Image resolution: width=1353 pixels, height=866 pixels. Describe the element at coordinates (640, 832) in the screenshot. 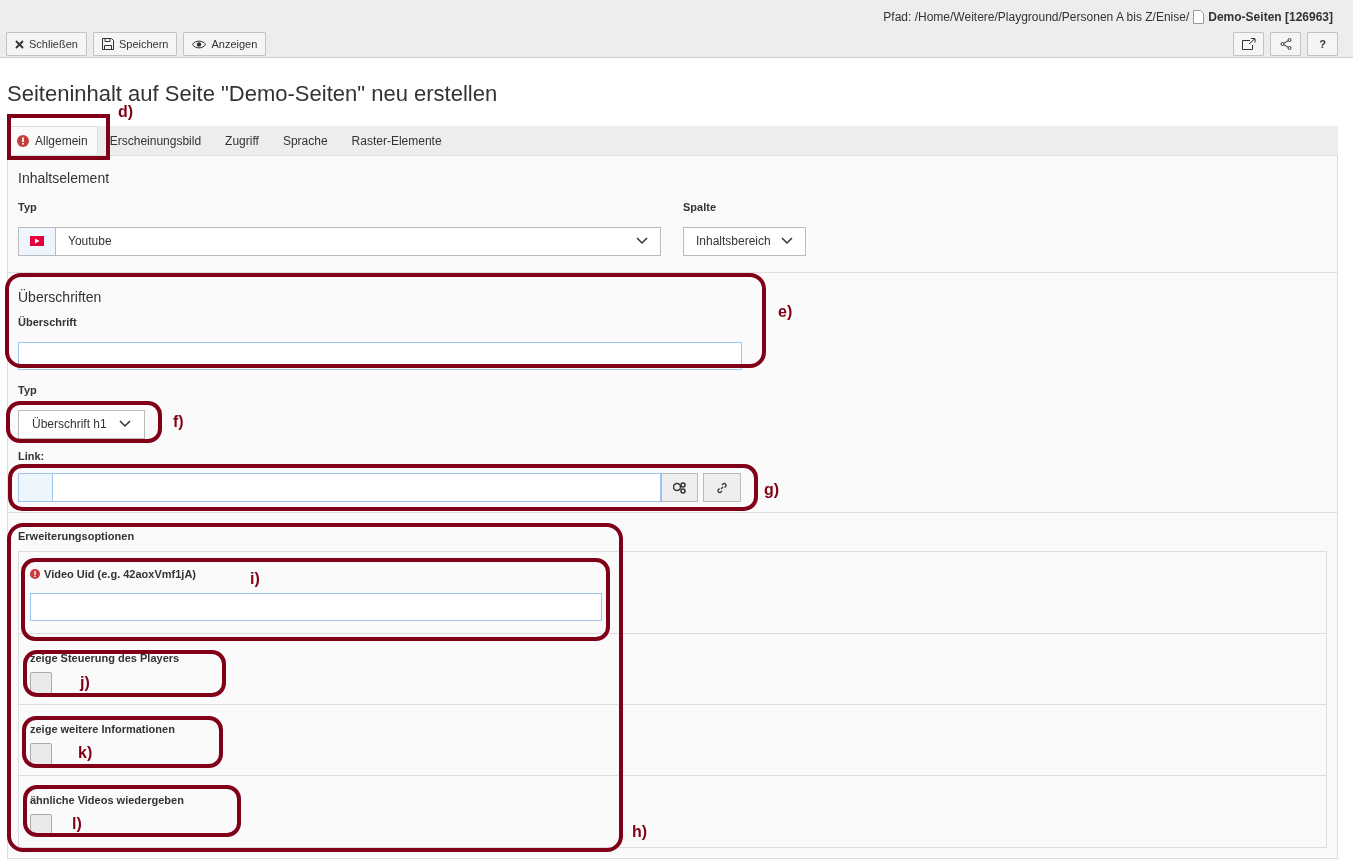

I see `annotation-label: h)` at that location.